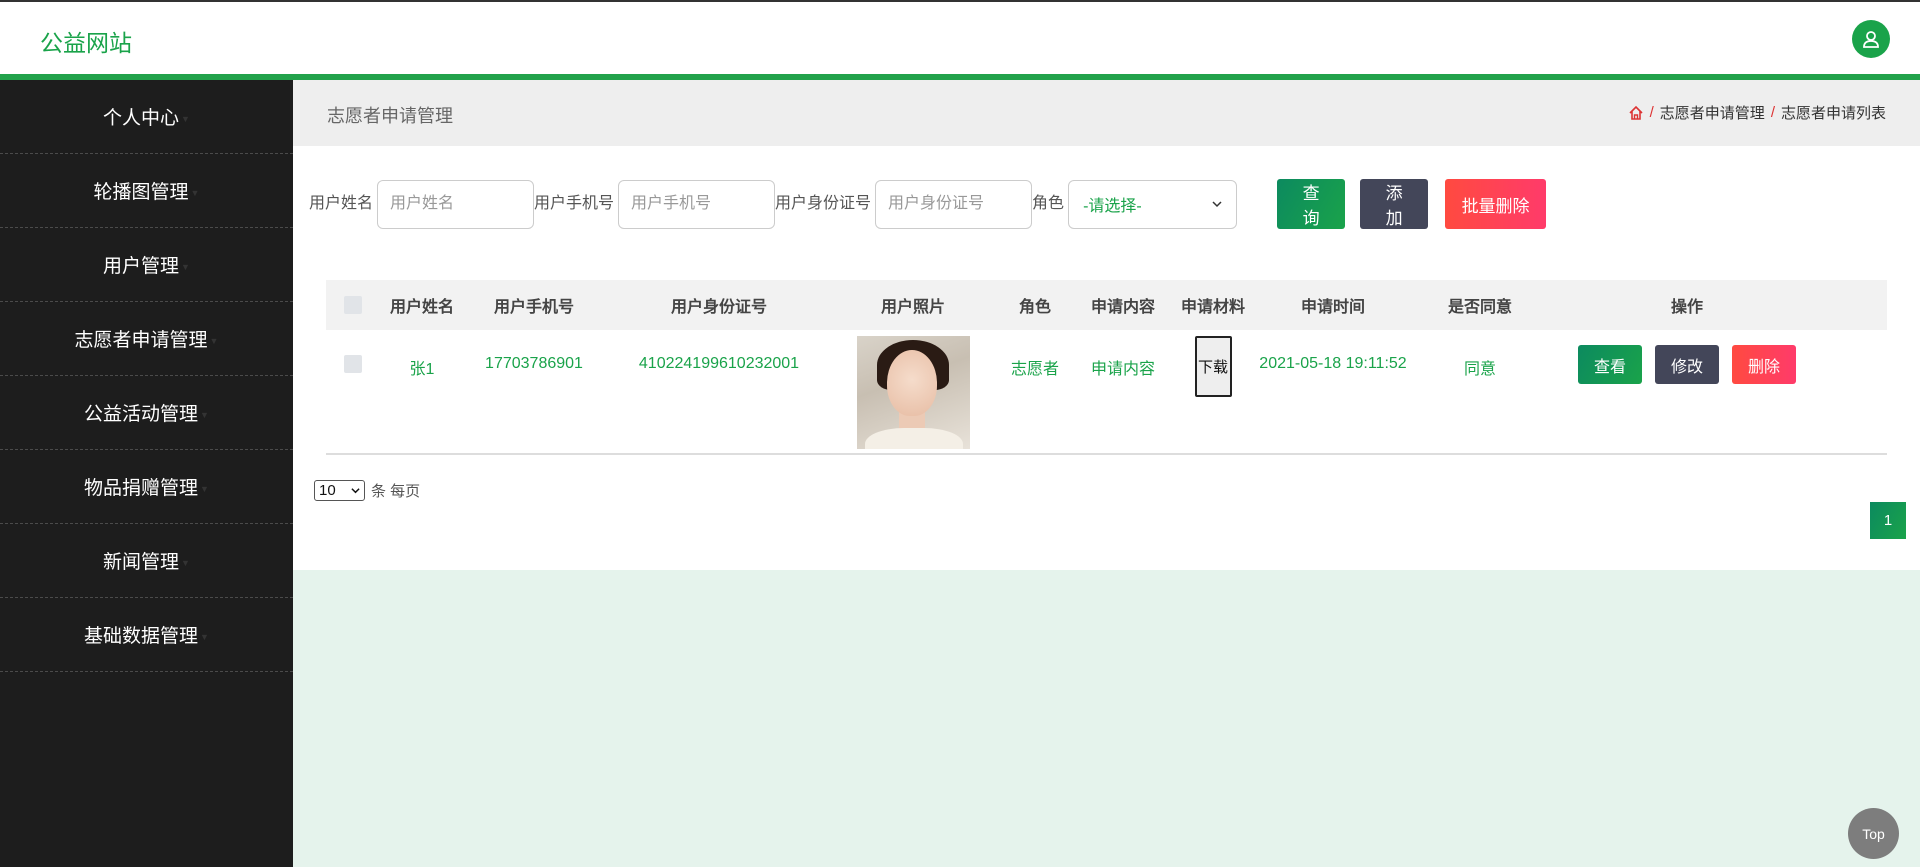 This screenshot has height=867, width=1920. What do you see at coordinates (1686, 364) in the screenshot?
I see `edit-button: 修改` at bounding box center [1686, 364].